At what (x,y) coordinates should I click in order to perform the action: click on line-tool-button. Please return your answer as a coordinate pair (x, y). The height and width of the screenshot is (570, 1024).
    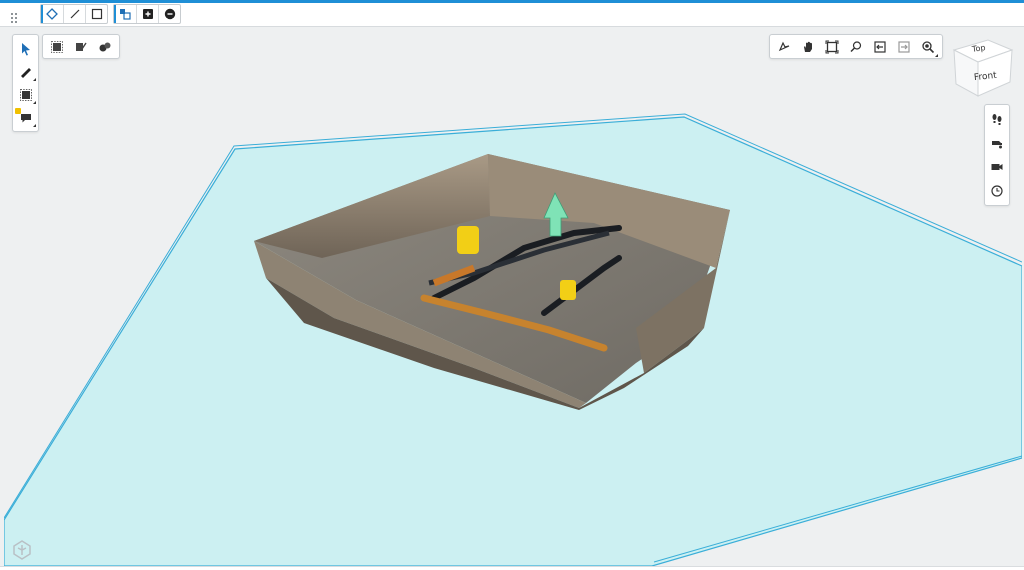
    Looking at the image, I should click on (74, 14).